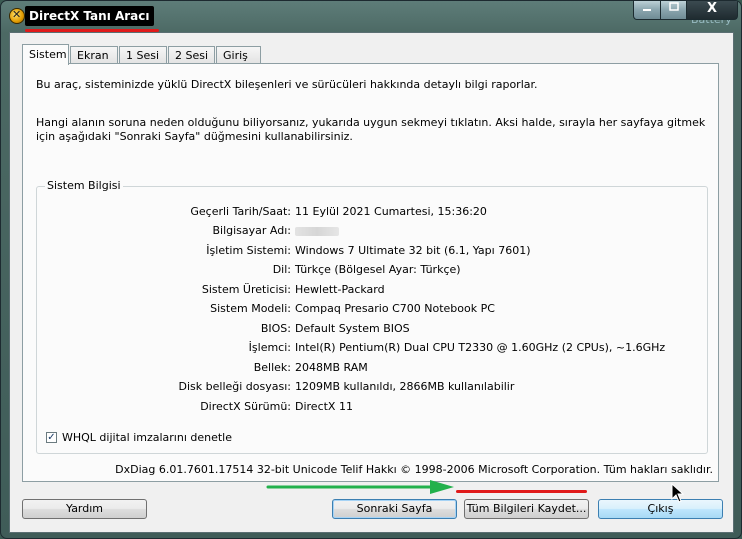  I want to click on directx-app-icon, so click(17, 16).